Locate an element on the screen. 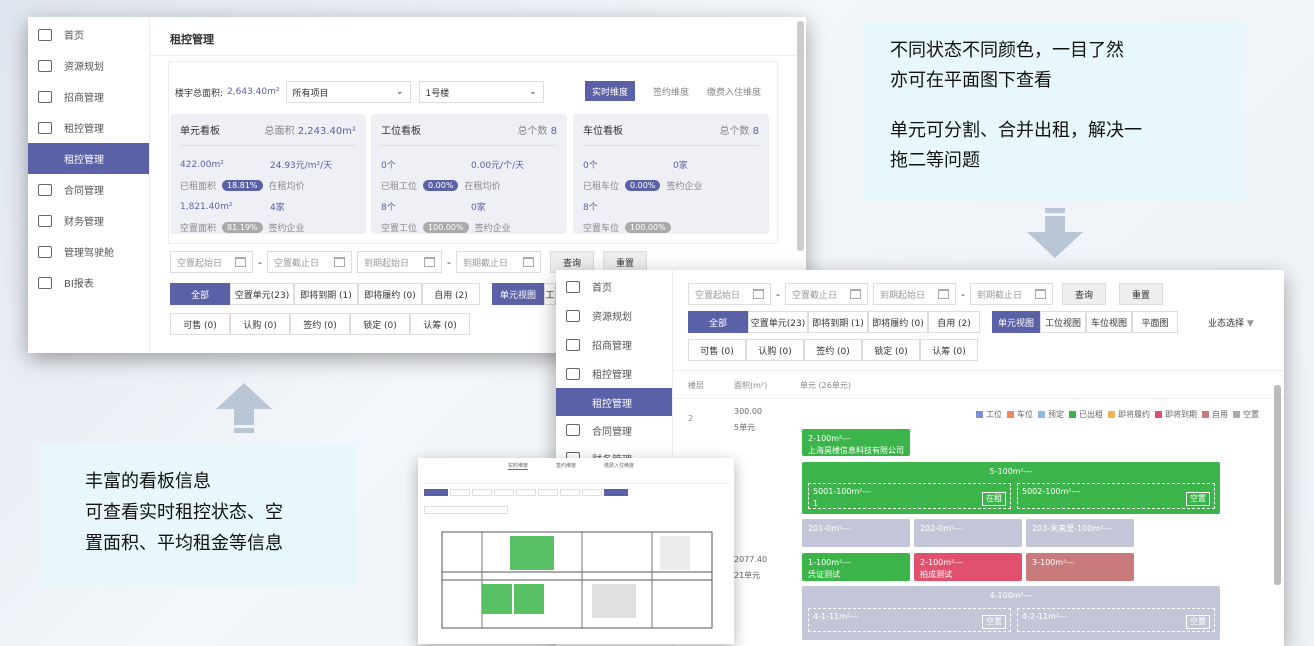  arrow-down-icon is located at coordinates (1055, 233).